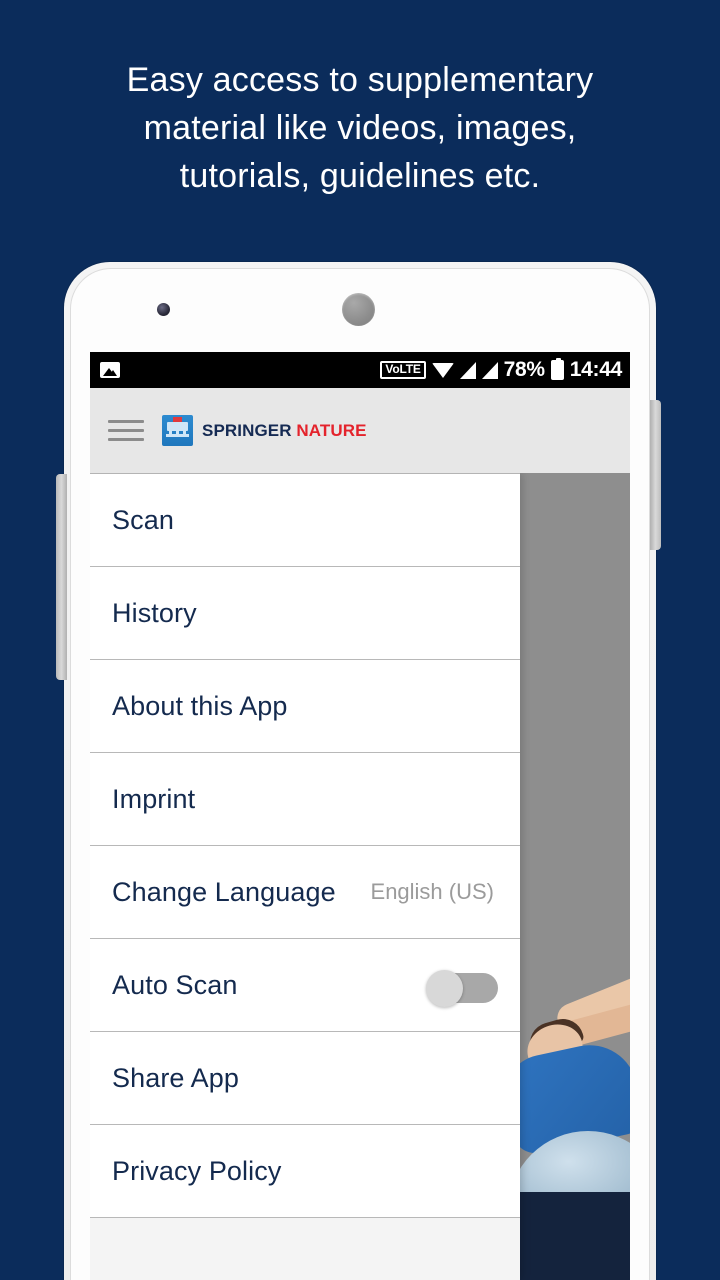 The image size is (720, 1280). I want to click on drawer-item-label: Auto Scan, so click(175, 984).